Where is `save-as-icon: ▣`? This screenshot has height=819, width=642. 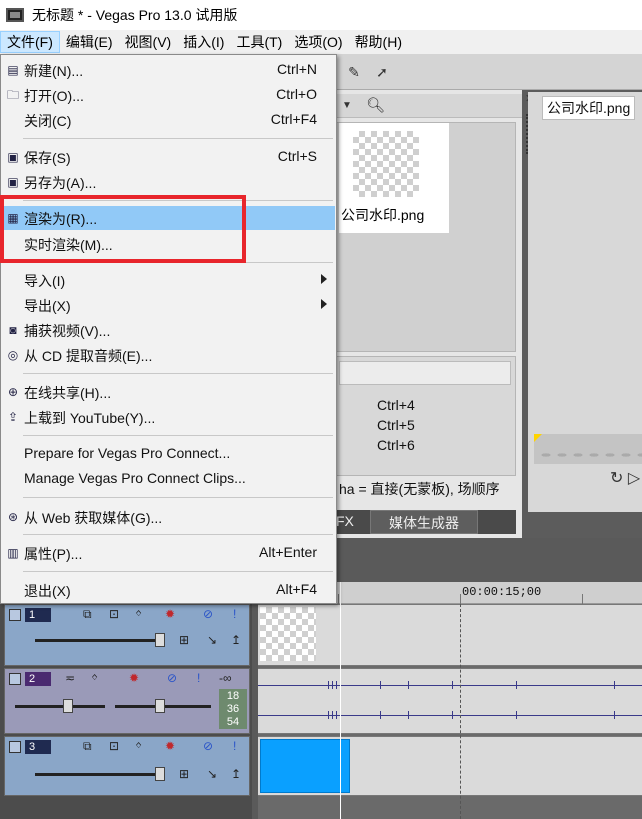 save-as-icon: ▣ is located at coordinates (13, 182).